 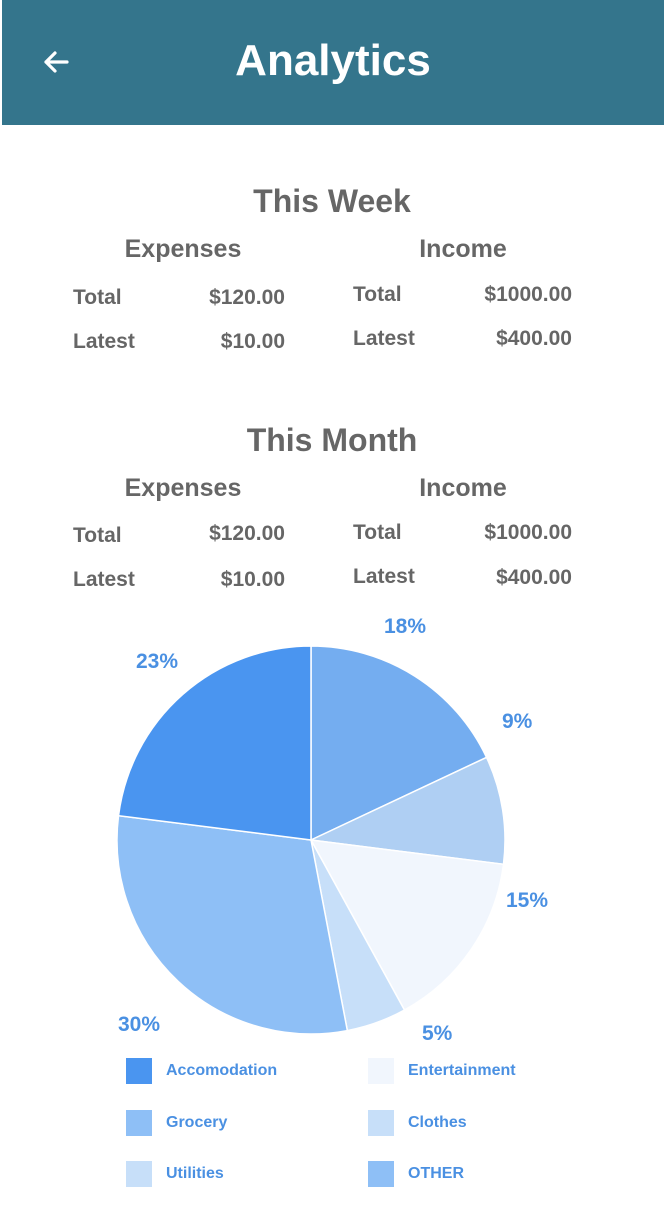 What do you see at coordinates (197, 1122) in the screenshot?
I see `legend-label: Grocery` at bounding box center [197, 1122].